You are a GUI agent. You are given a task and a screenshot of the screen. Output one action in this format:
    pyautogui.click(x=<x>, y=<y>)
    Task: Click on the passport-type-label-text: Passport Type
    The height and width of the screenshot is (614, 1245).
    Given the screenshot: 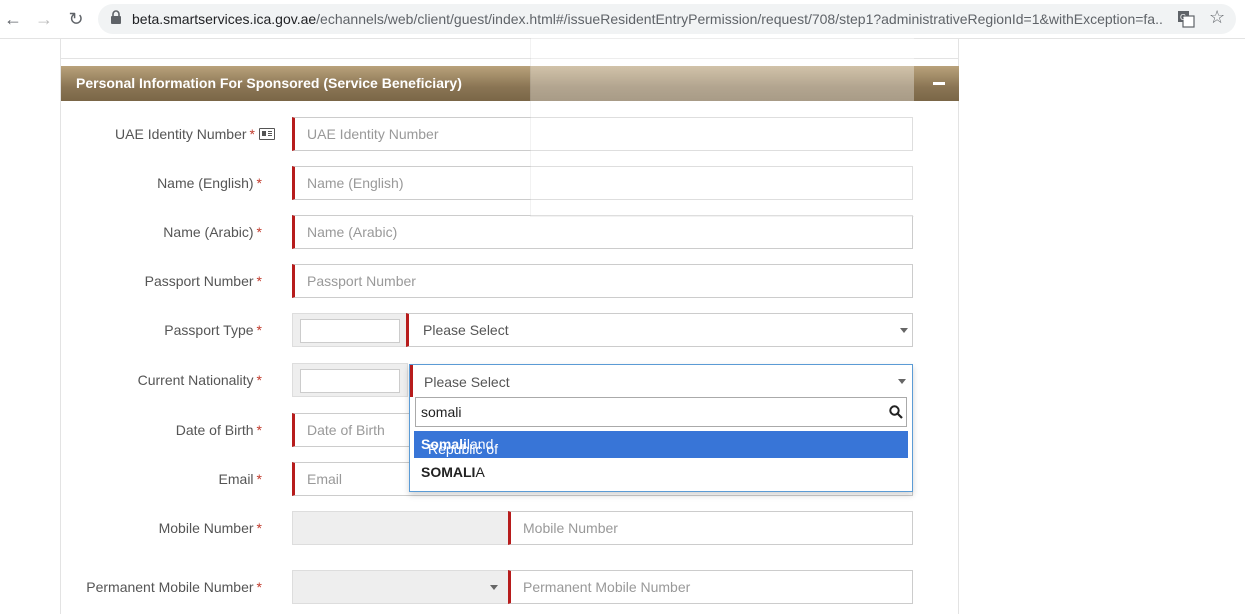 What is the action you would take?
    pyautogui.click(x=209, y=330)
    